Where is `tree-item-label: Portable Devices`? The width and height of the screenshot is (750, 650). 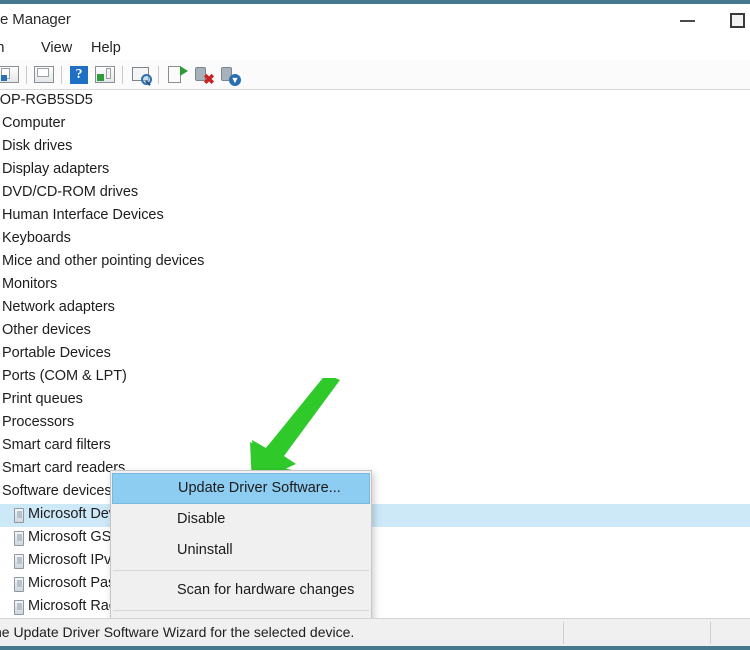
tree-item-label: Portable Devices is located at coordinates (56, 353).